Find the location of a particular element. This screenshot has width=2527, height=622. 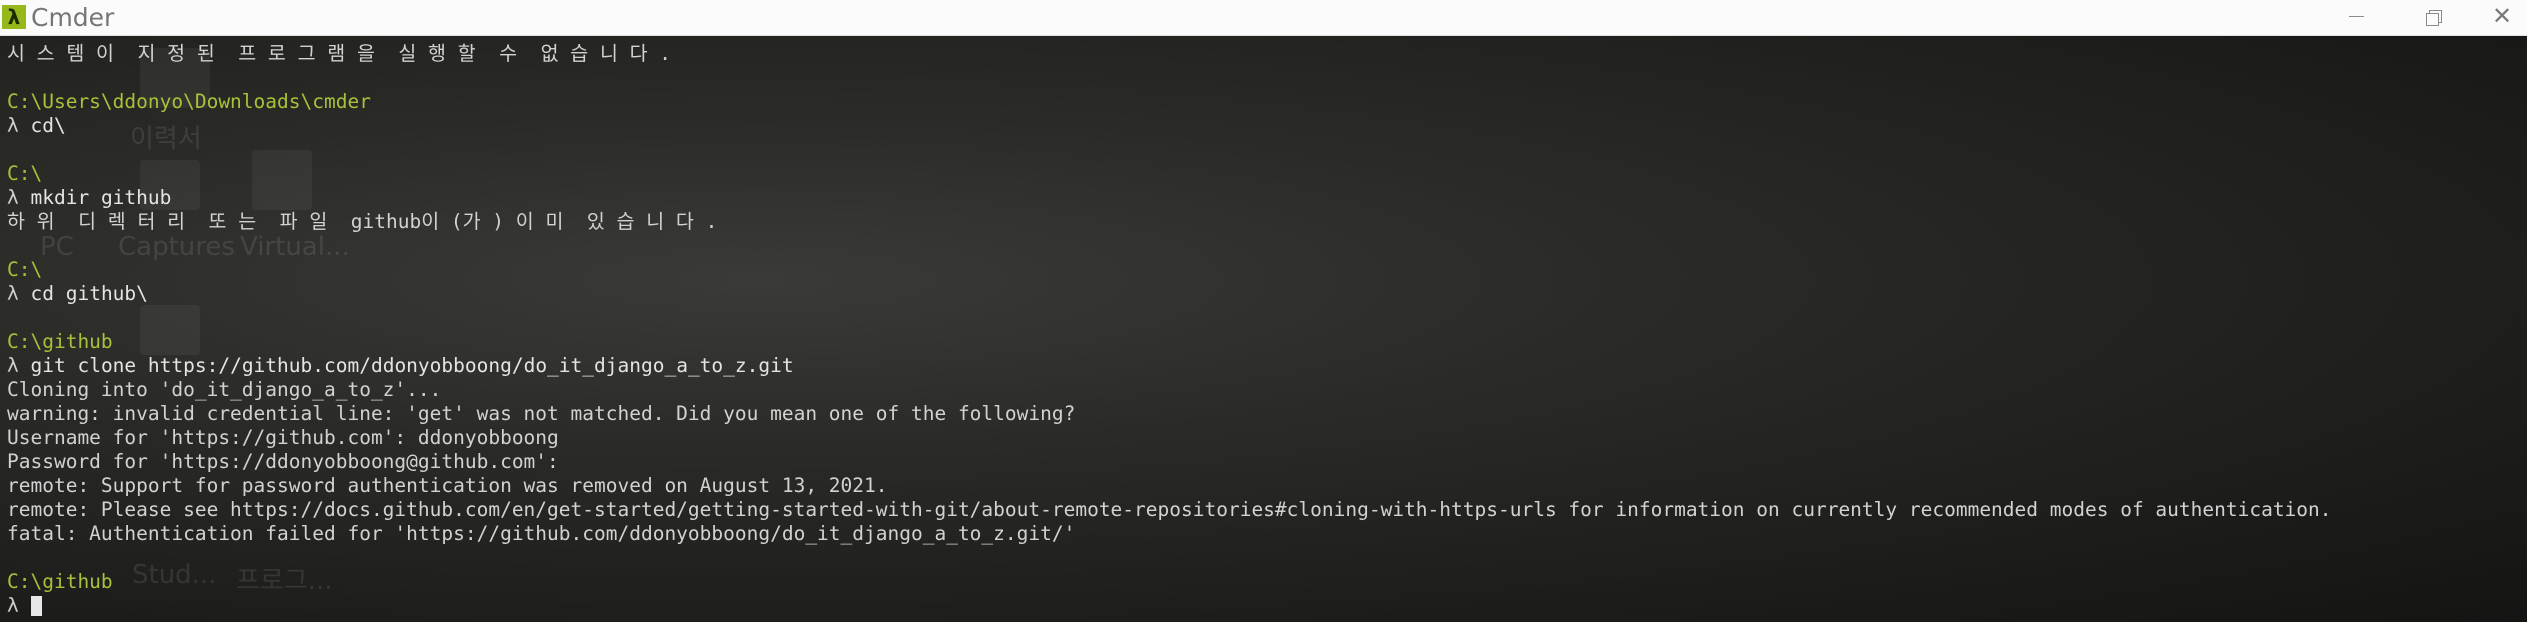

restore-icon-back is located at coordinates (2432, 19).